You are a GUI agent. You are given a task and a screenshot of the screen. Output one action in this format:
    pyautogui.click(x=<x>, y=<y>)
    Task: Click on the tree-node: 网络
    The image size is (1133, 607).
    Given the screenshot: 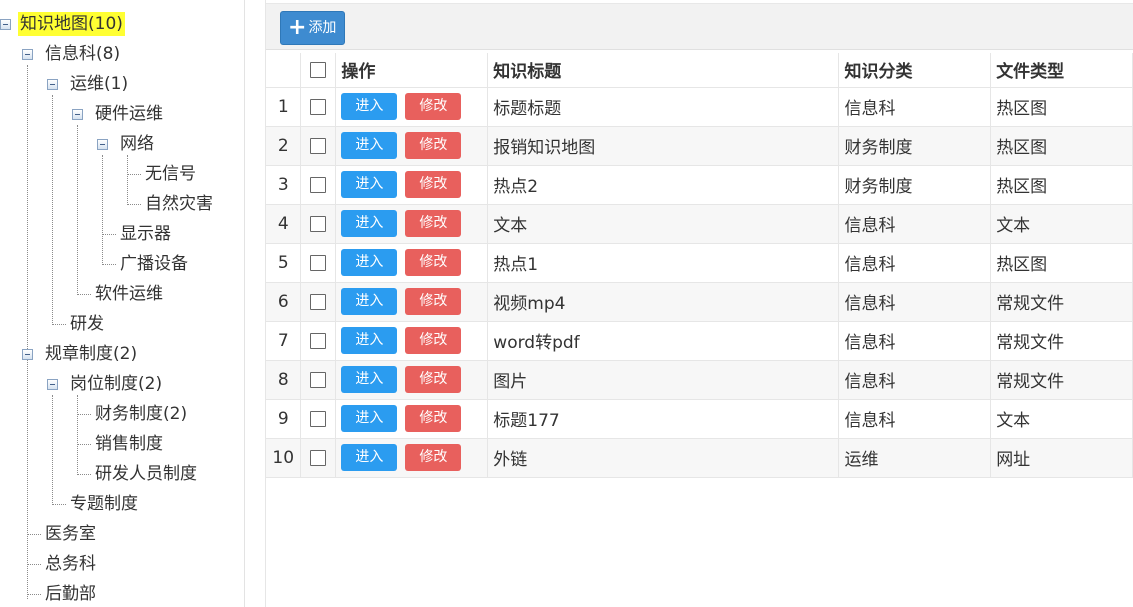 What is the action you would take?
    pyautogui.click(x=137, y=144)
    